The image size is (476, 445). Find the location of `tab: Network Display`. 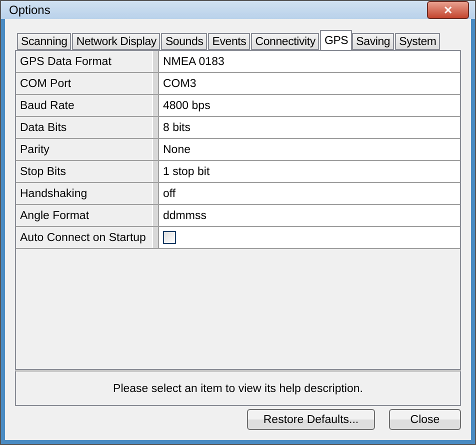

tab: Network Display is located at coordinates (116, 41).